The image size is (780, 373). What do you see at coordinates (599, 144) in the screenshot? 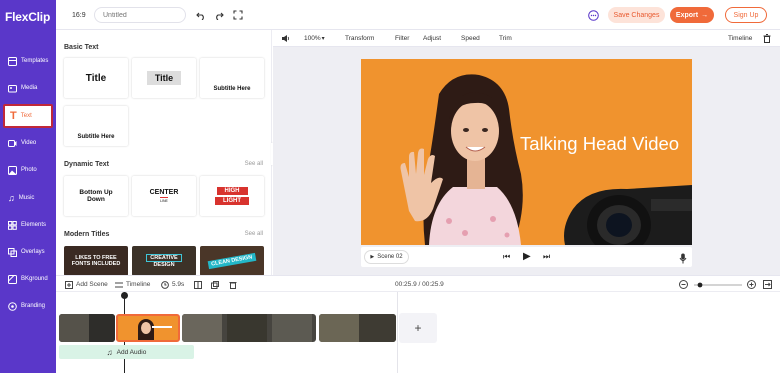
I see `video-overlay-text: Talking Head Video` at bounding box center [599, 144].